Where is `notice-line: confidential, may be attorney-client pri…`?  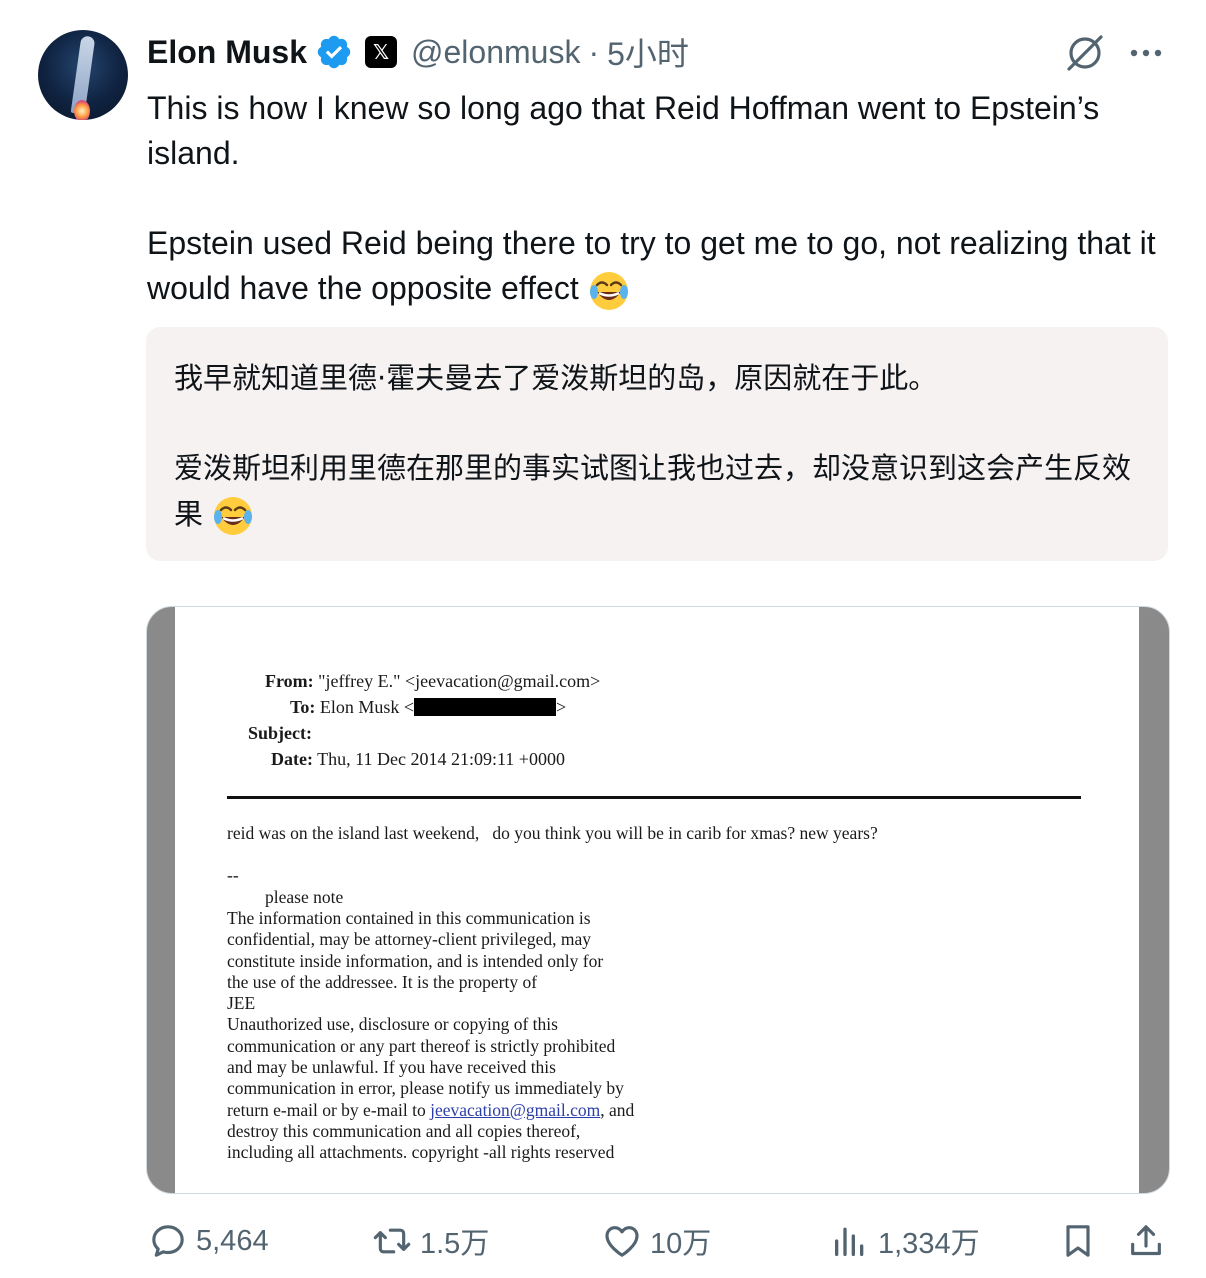
notice-line: confidential, may be attorney-client pri… is located at coordinates (409, 939).